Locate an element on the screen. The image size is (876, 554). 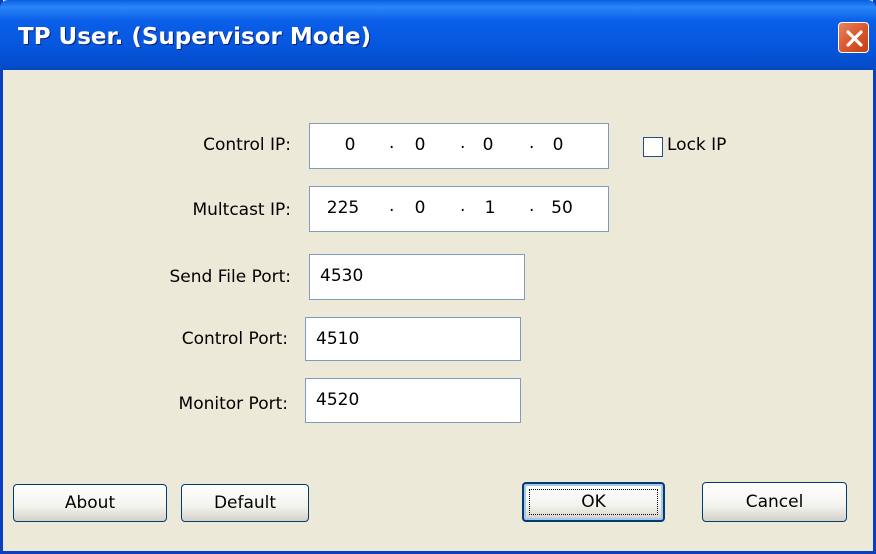
about-button: About is located at coordinates (90, 503).